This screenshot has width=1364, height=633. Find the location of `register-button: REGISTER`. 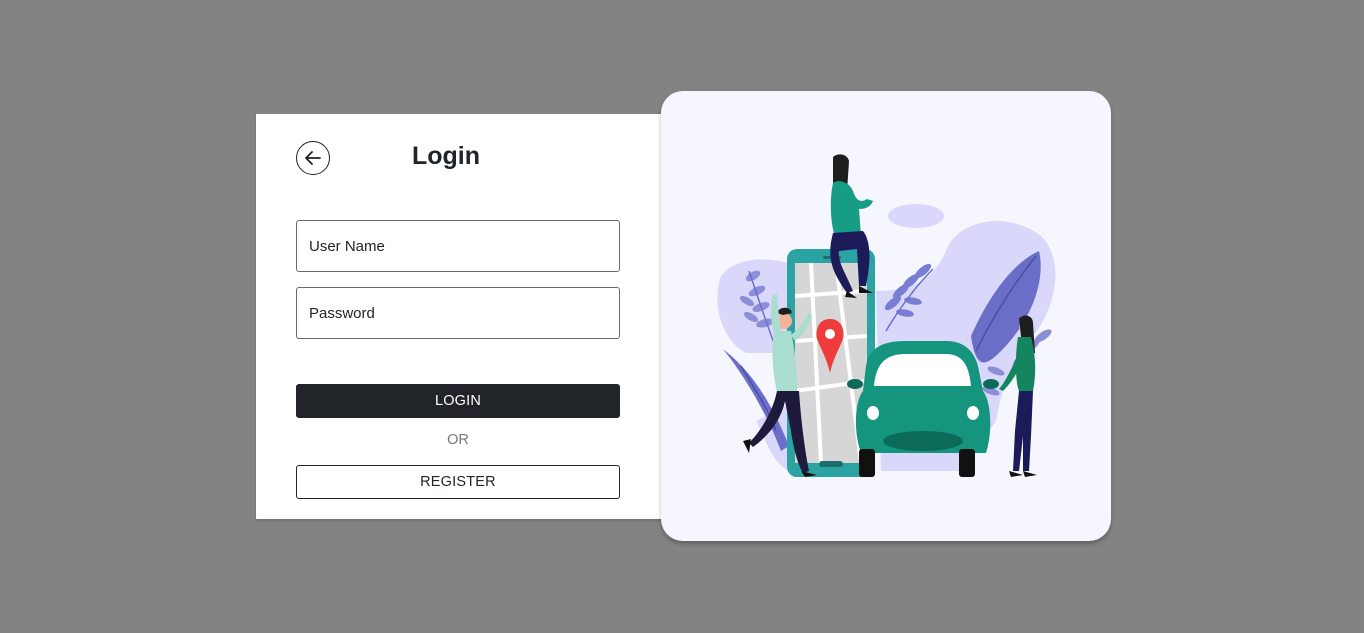

register-button: REGISTER is located at coordinates (458, 482).